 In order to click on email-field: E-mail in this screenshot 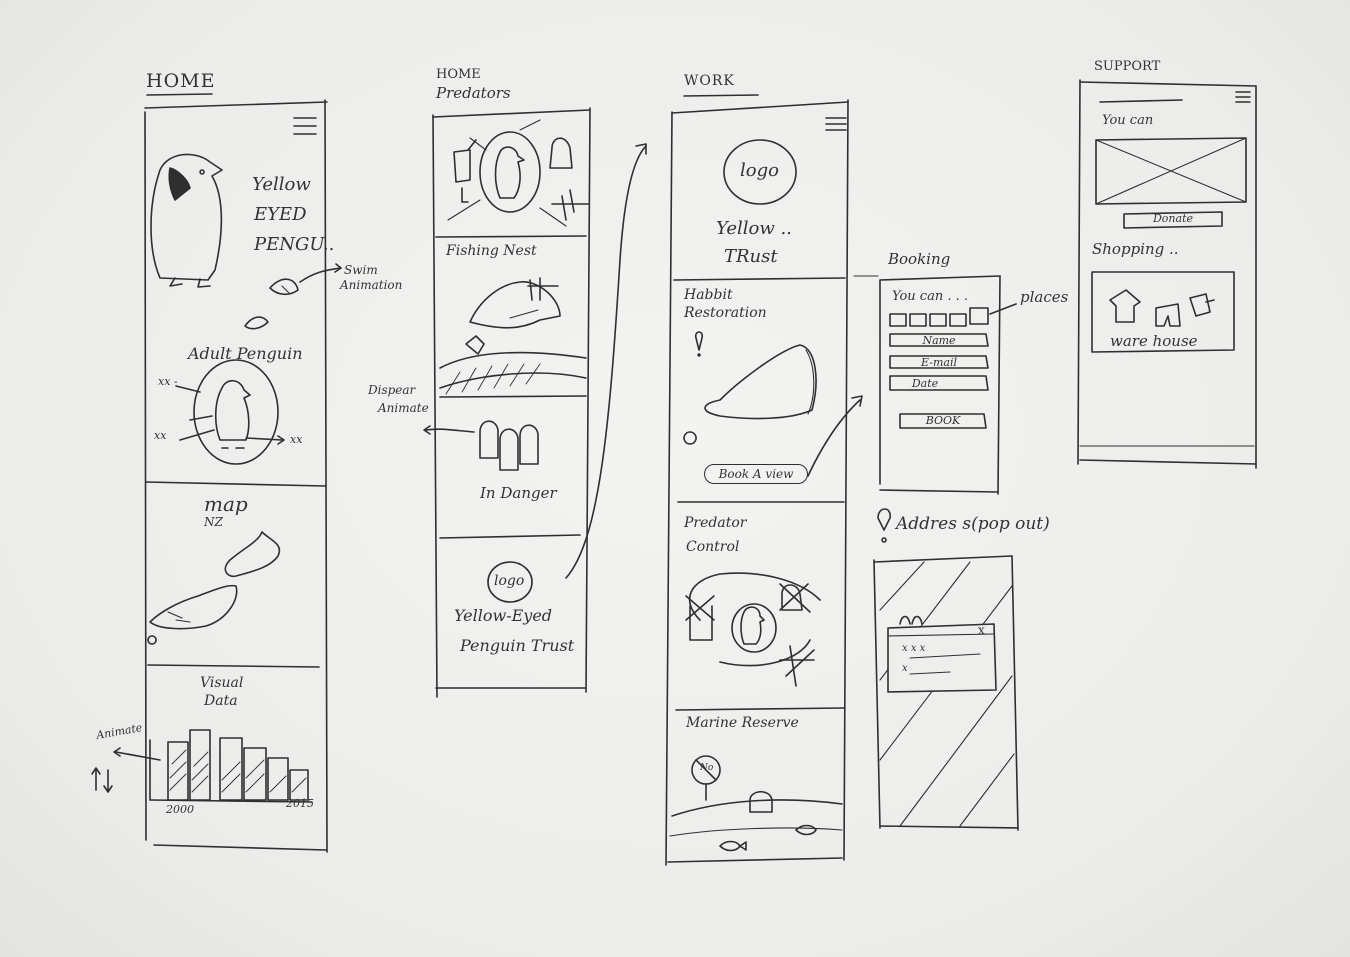, I will do `click(939, 362)`.